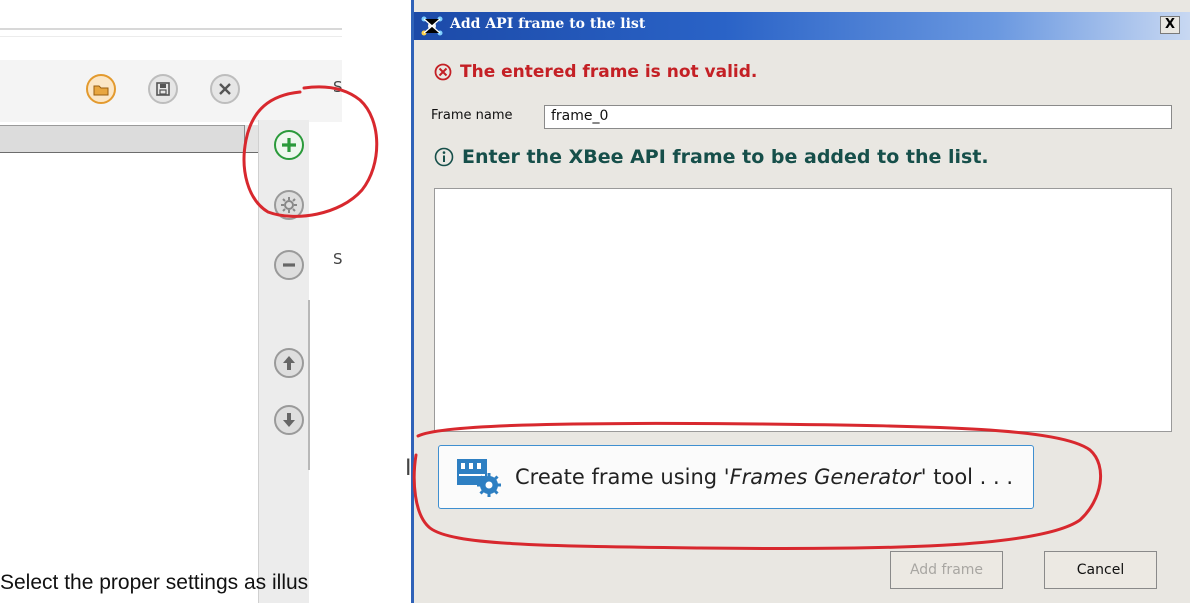 Image resolution: width=1190 pixels, height=603 pixels. I want to click on save-button, so click(163, 89).